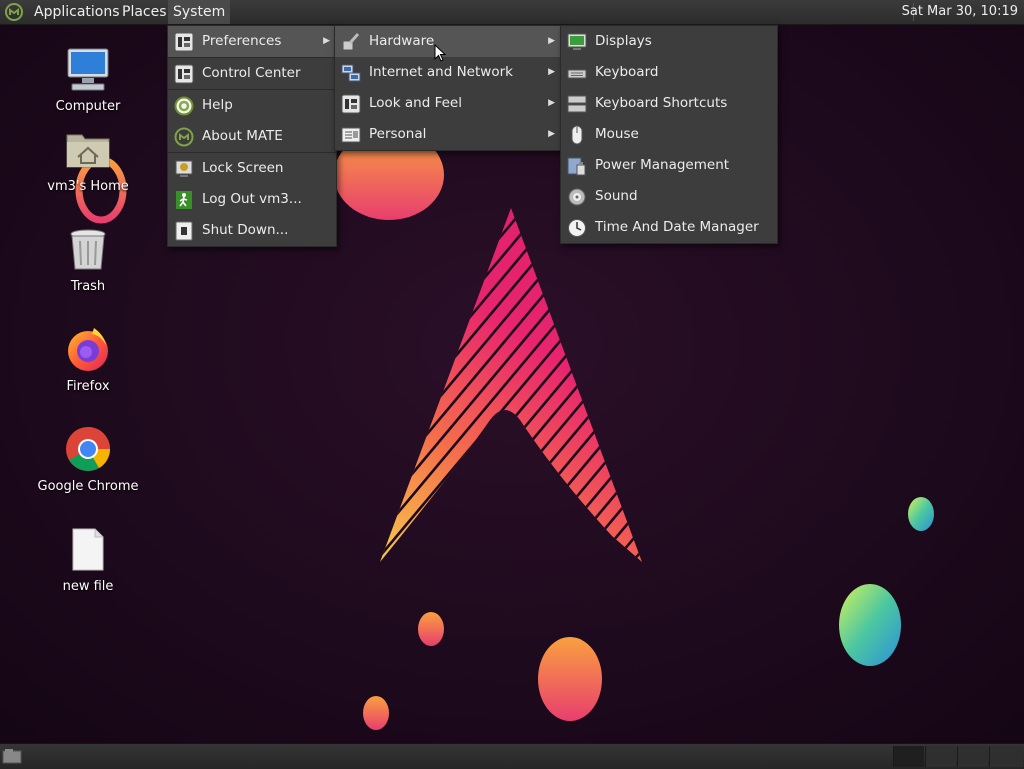 Image resolution: width=1024 pixels, height=769 pixels. I want to click on desktop-icon-label: Computer, so click(88, 106).